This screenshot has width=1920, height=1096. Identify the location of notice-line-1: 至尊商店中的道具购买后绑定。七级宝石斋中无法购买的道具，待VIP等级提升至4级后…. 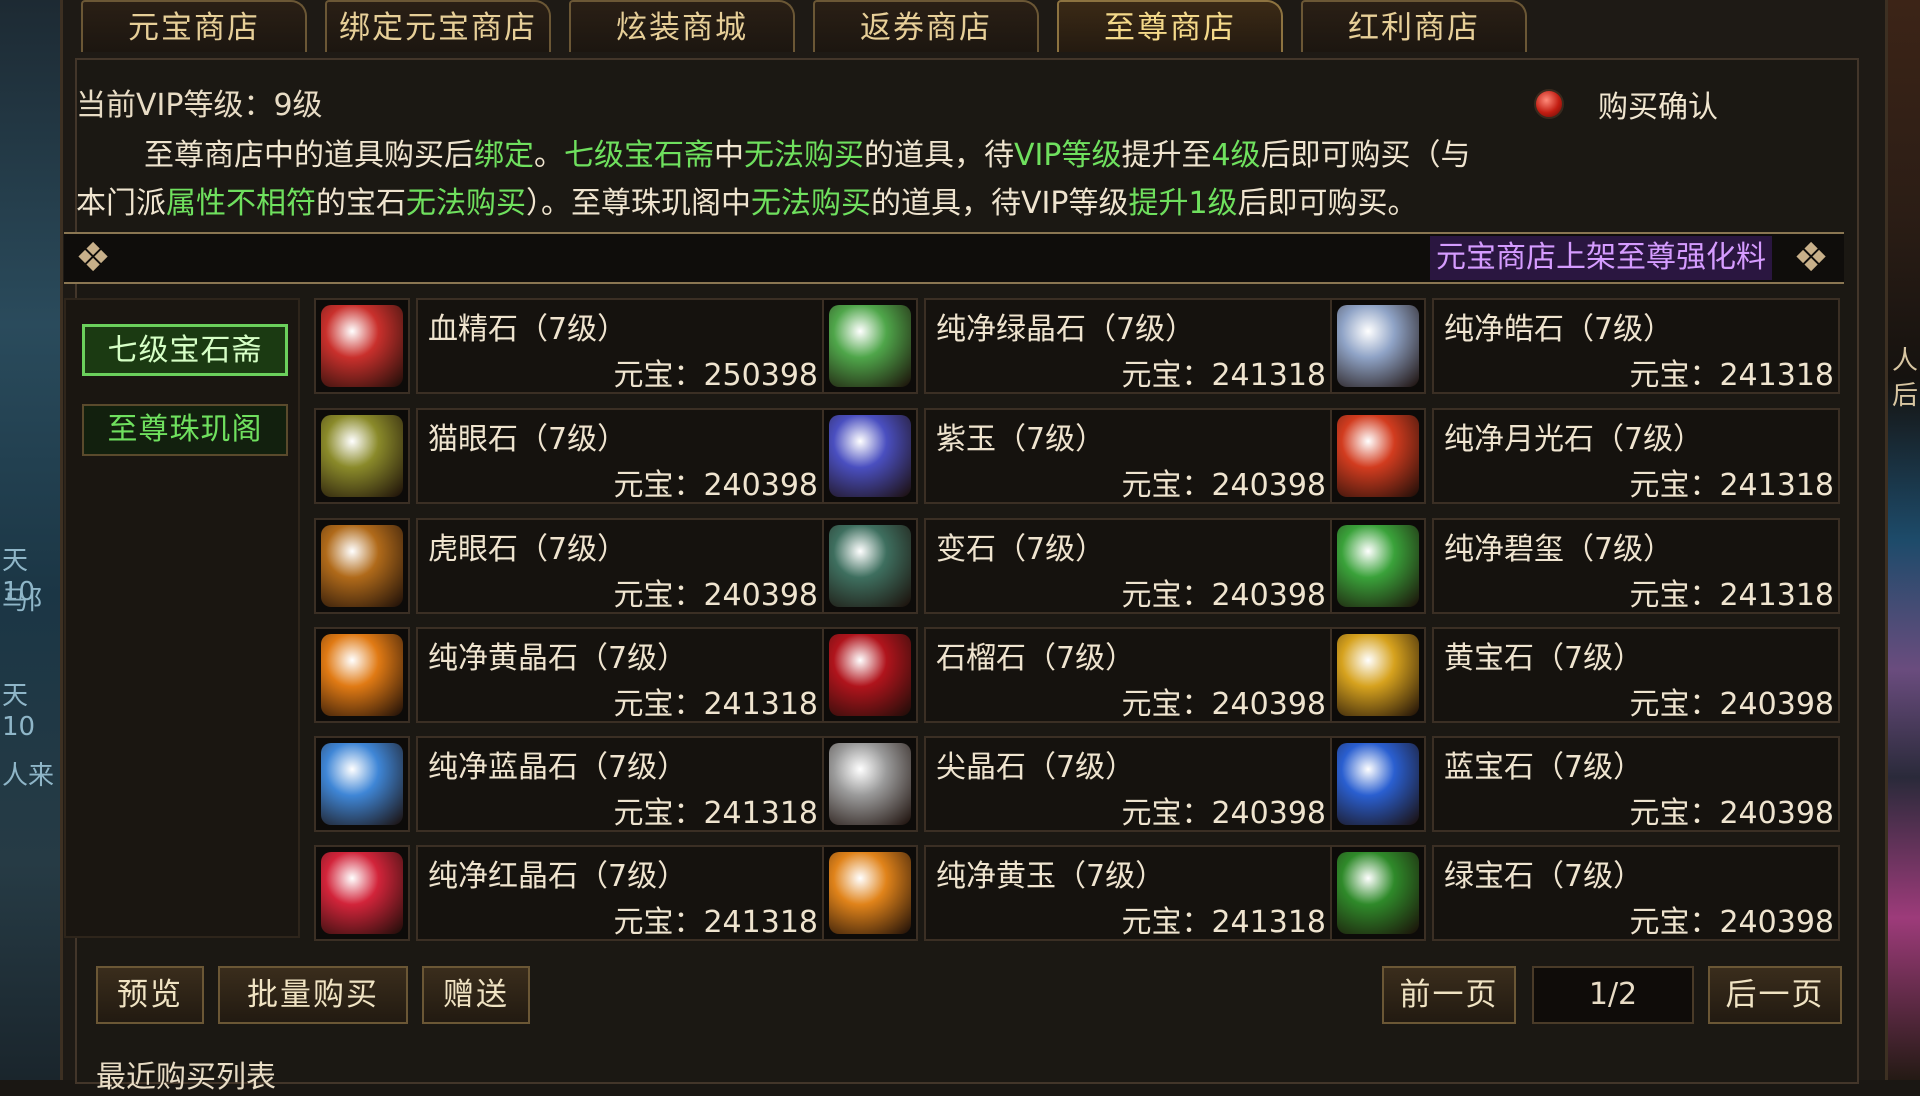
(807, 152).